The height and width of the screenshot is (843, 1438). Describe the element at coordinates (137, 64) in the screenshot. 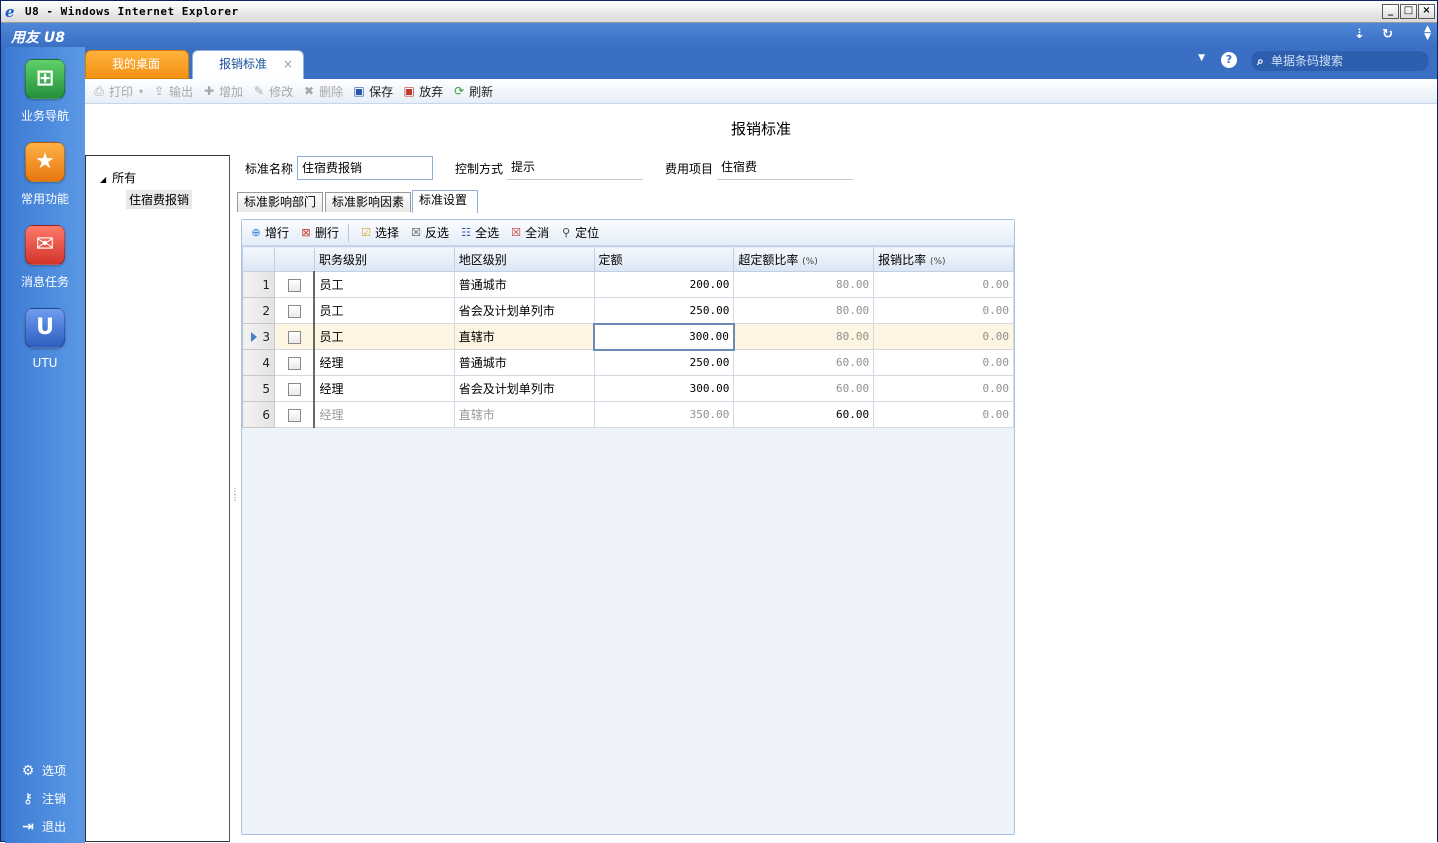

I see `tab-my-desktop: 我的桌面` at that location.